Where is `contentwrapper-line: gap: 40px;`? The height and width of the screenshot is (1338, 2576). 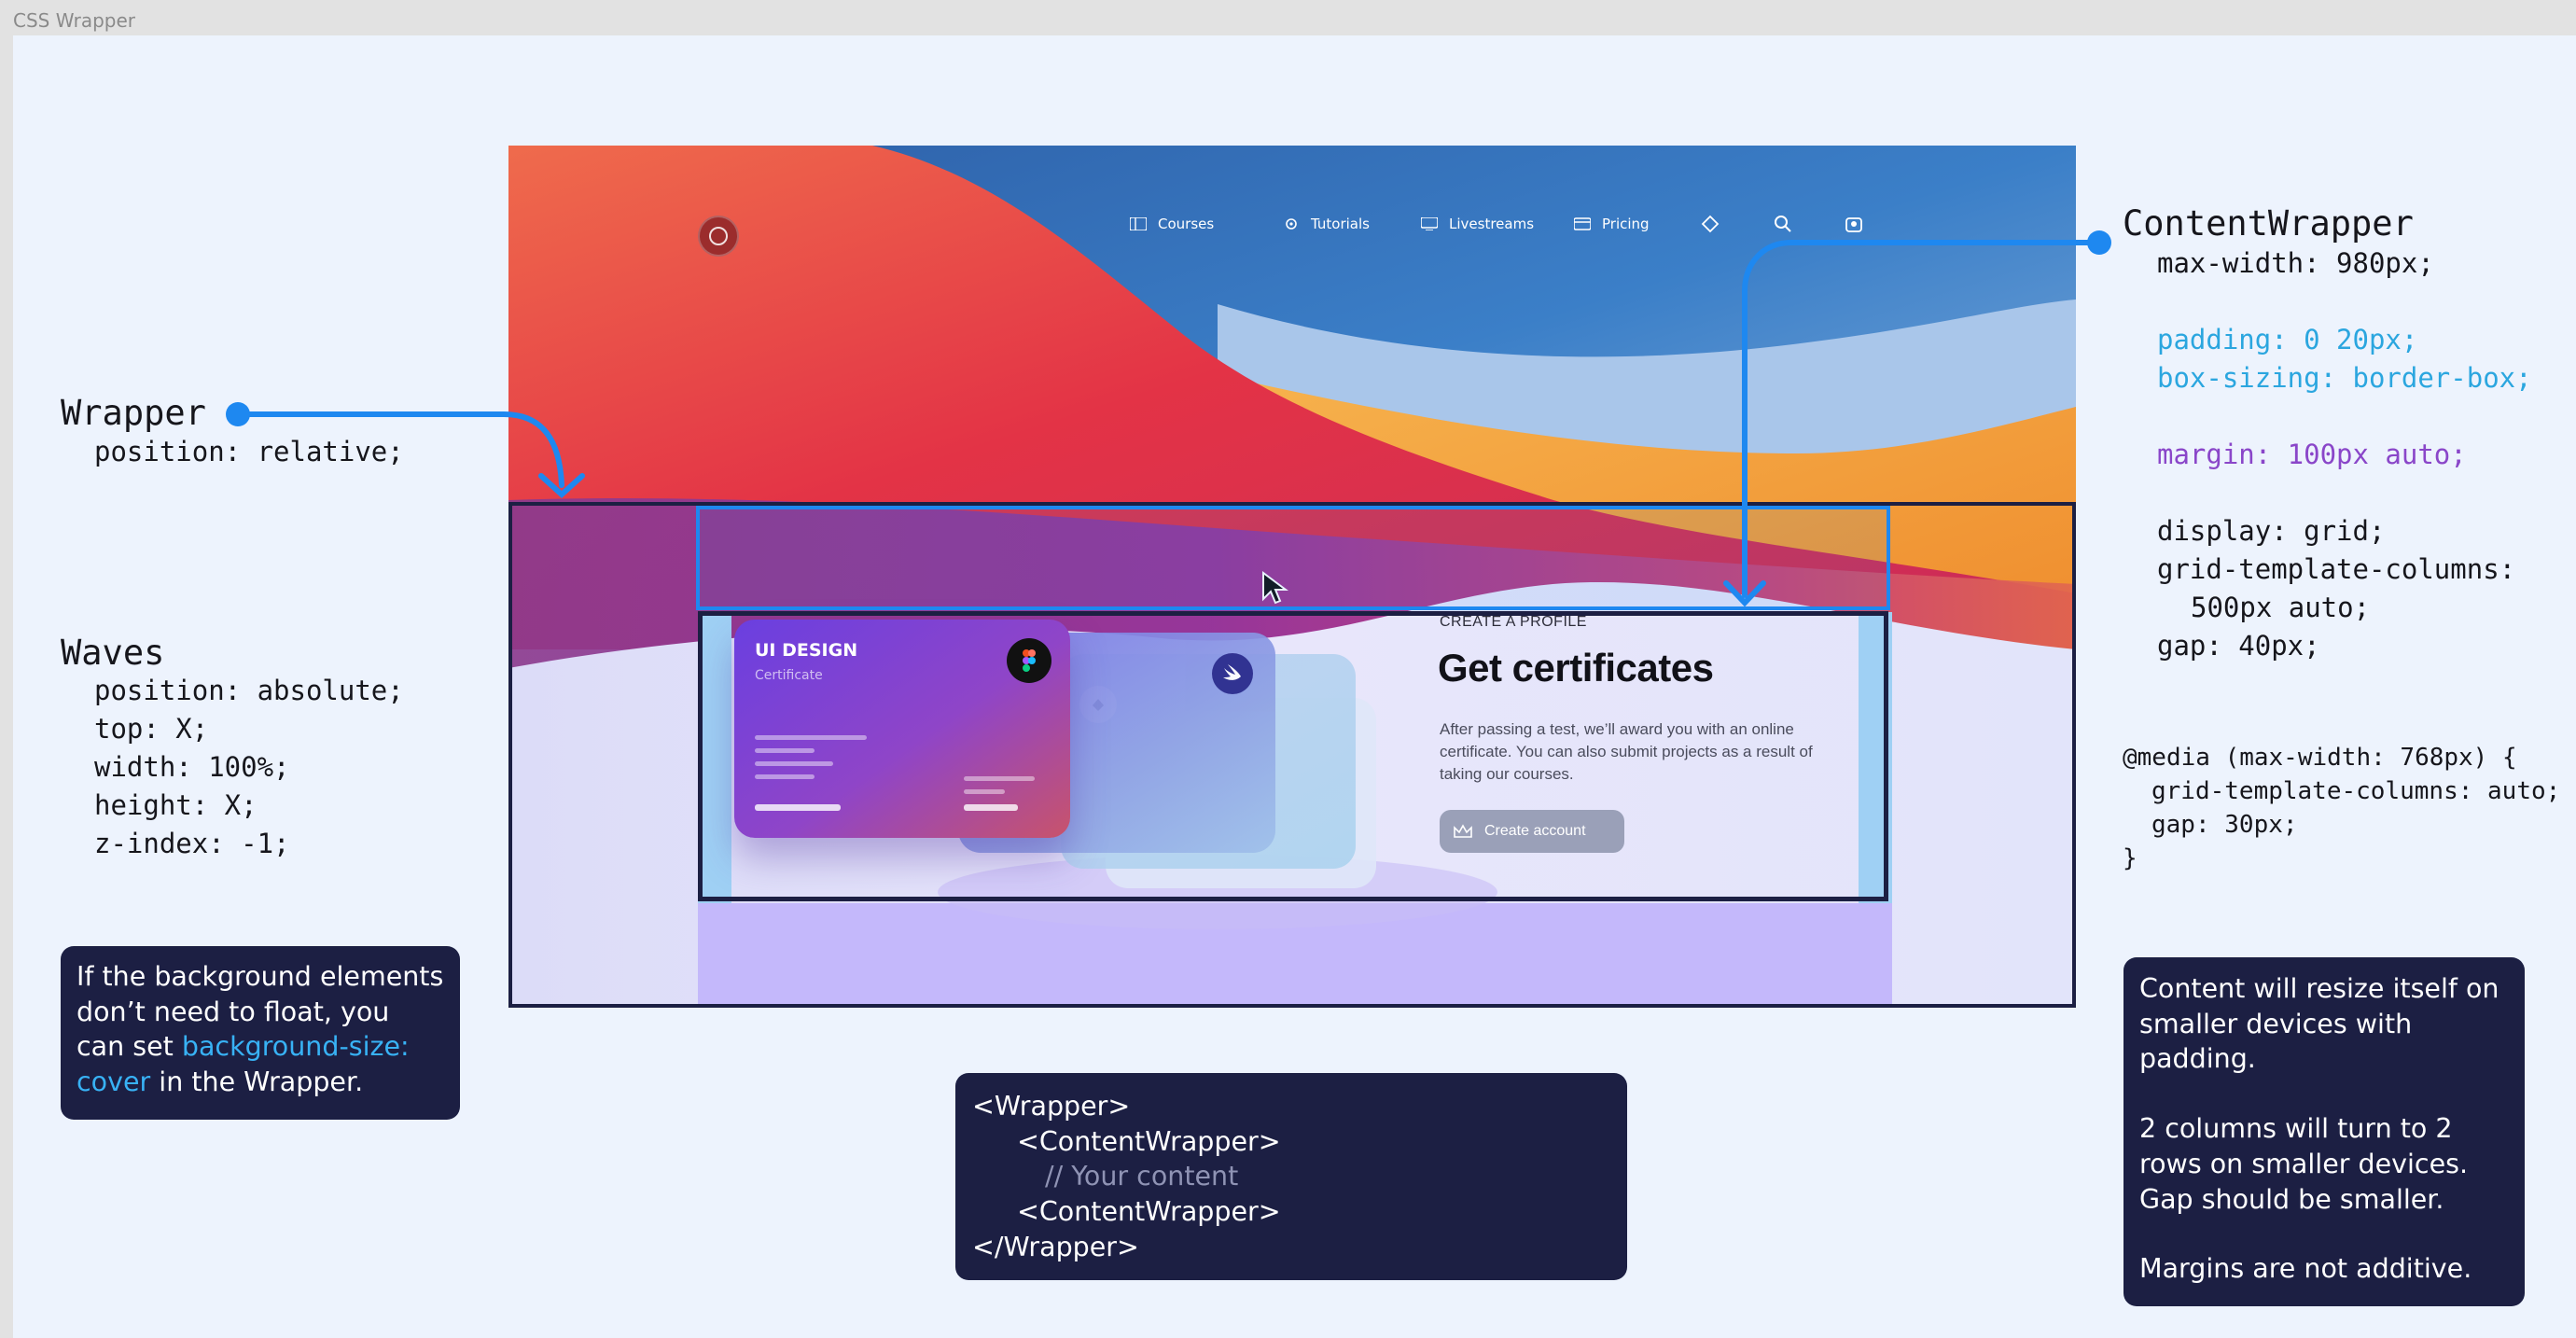
contentwrapper-line: gap: 40px; is located at coordinates (2238, 646).